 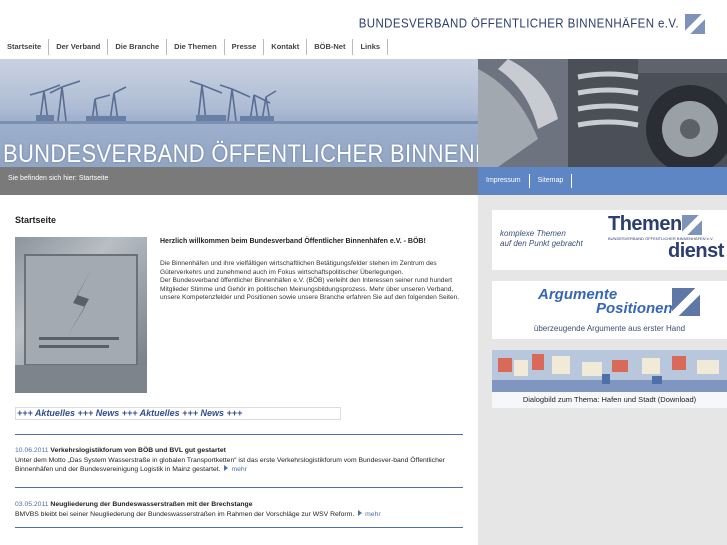 I want to click on impressum-link: Impressum, so click(x=504, y=181).